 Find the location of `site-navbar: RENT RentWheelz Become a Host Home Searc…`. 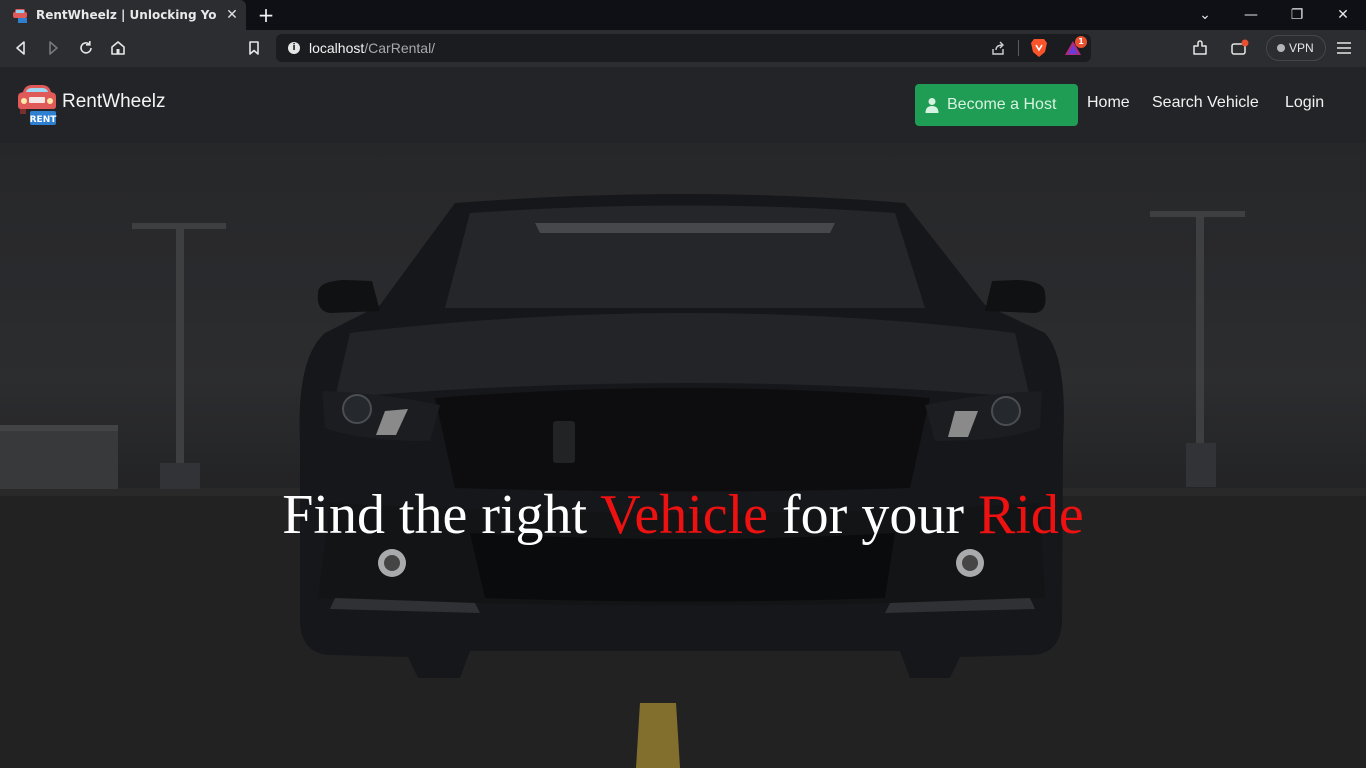

site-navbar: RENT RentWheelz Become a Host Home Searc… is located at coordinates (683, 105).